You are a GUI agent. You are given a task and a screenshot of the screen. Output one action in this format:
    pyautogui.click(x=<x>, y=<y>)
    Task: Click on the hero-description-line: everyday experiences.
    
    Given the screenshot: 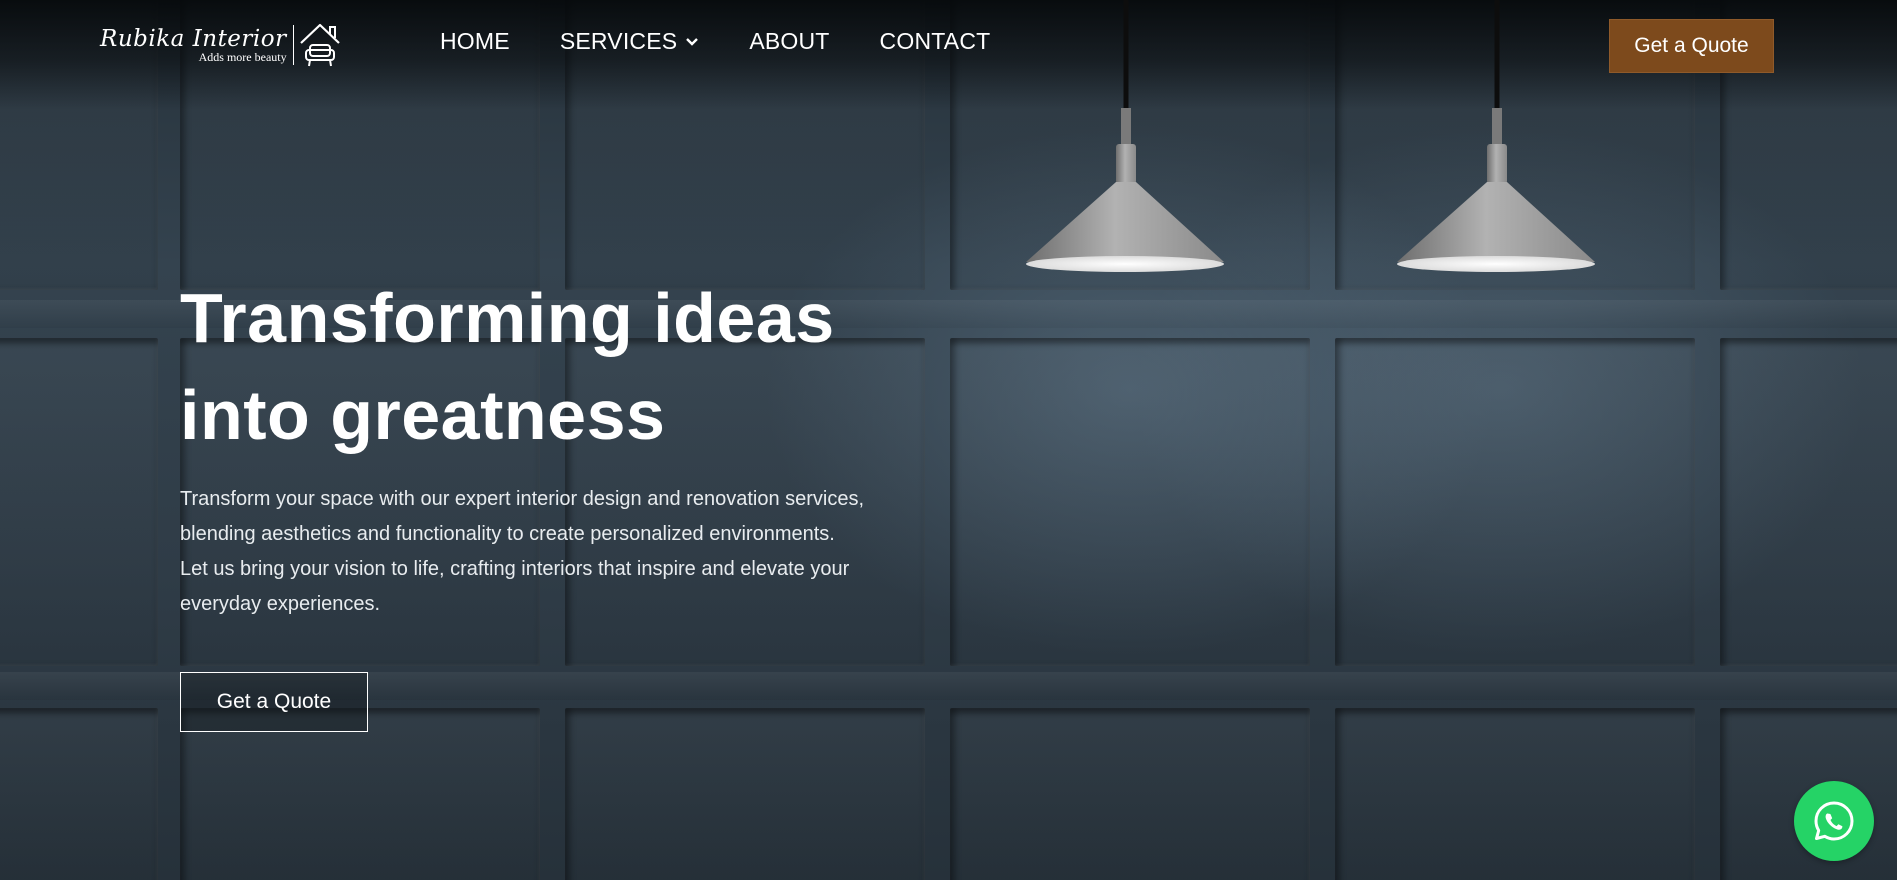 What is the action you would take?
    pyautogui.click(x=280, y=604)
    